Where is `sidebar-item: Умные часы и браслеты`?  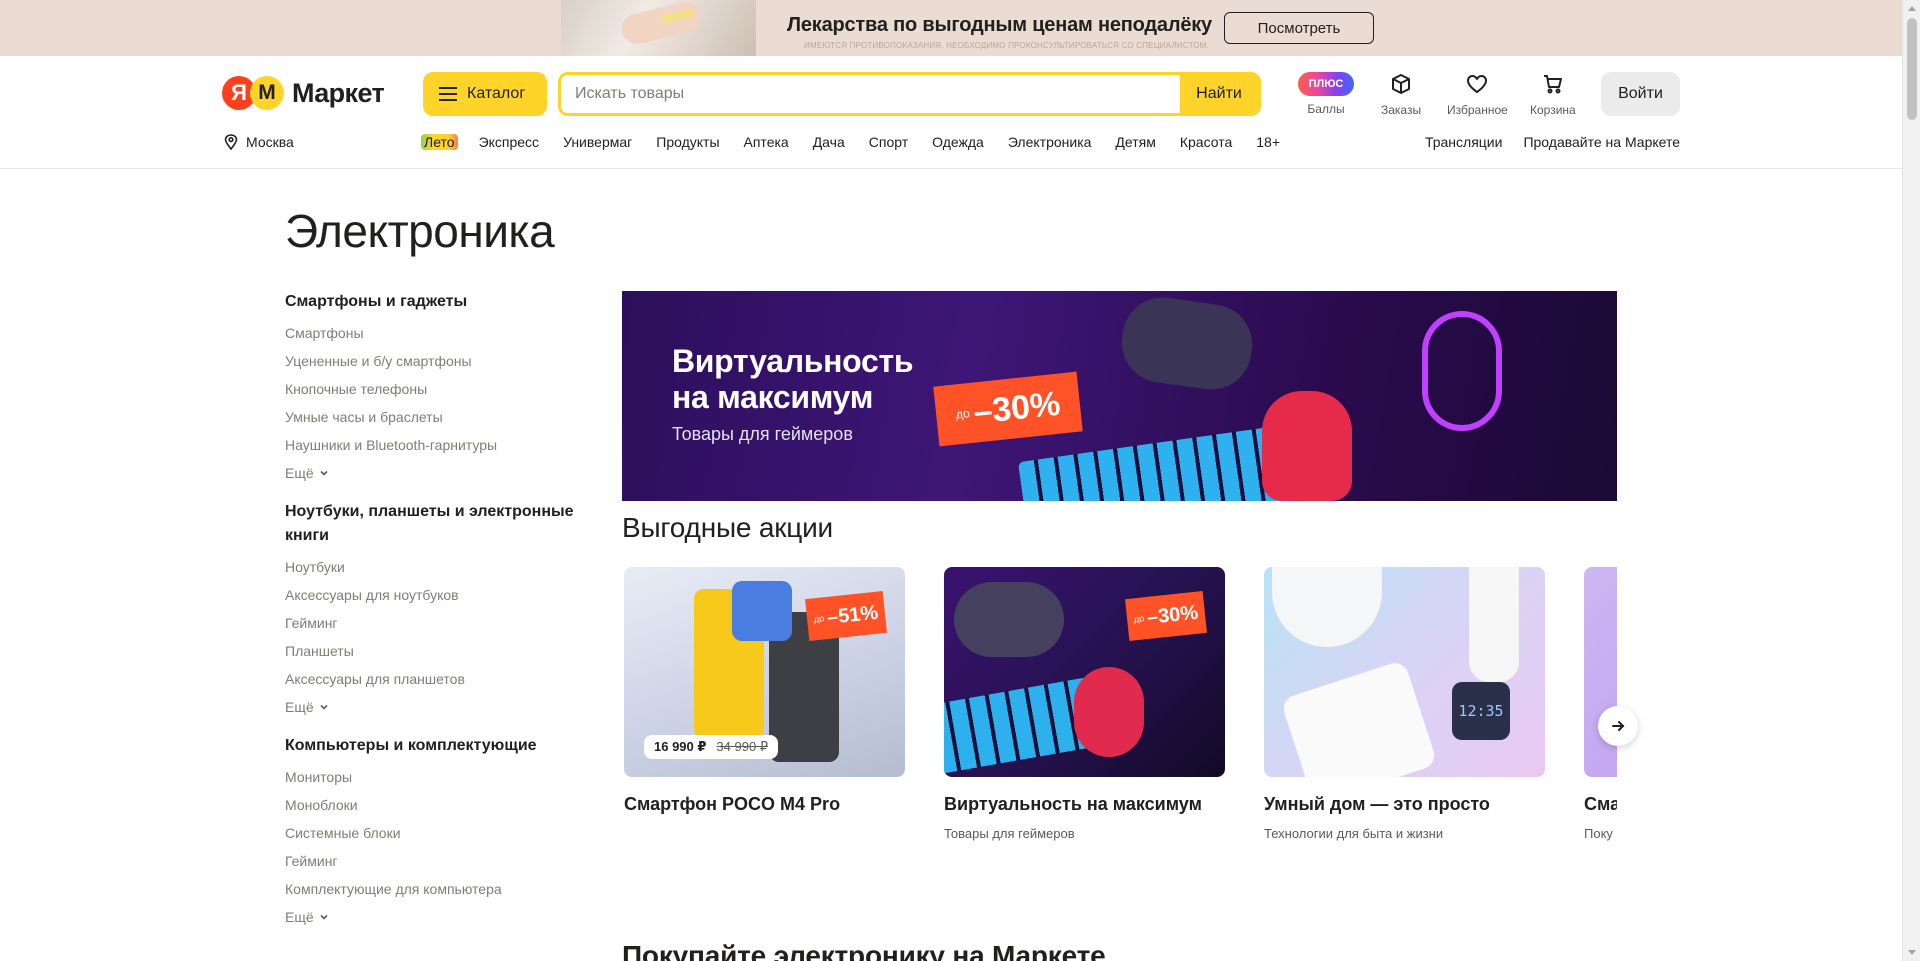 sidebar-item: Умные часы и браслеты is located at coordinates (430, 417).